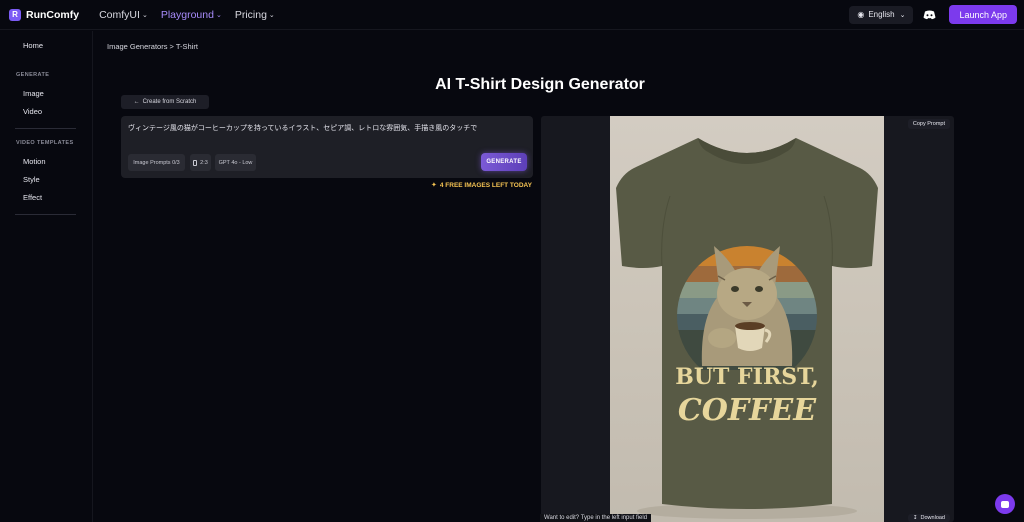  Describe the element at coordinates (504, 162) in the screenshot. I see `generate-button: GENERATE` at that location.